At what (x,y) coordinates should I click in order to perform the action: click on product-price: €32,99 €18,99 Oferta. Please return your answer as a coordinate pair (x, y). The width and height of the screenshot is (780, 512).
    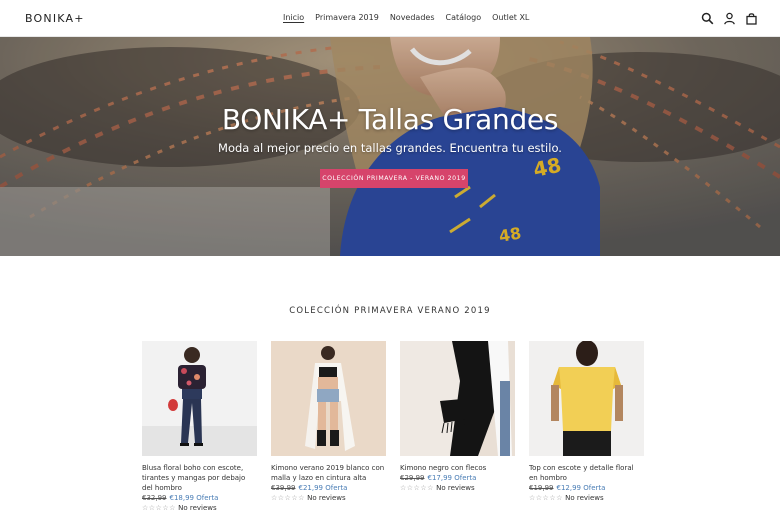
    Looking at the image, I should click on (199, 498).